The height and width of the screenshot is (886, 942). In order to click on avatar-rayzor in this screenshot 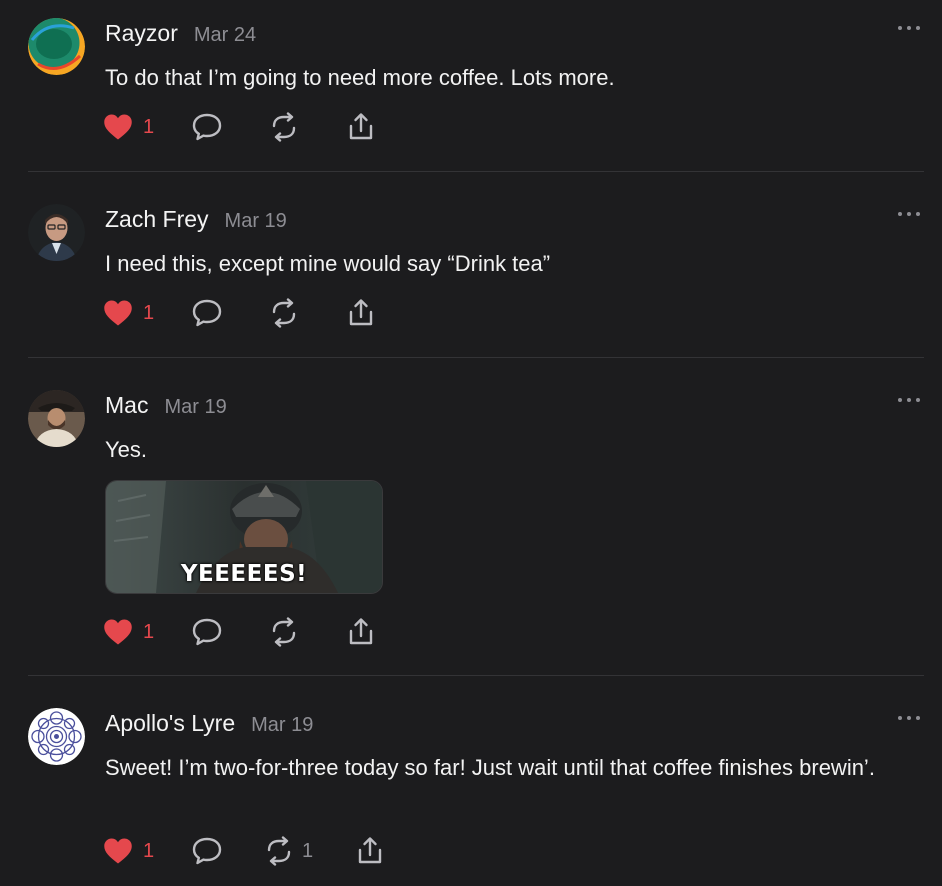, I will do `click(56, 46)`.